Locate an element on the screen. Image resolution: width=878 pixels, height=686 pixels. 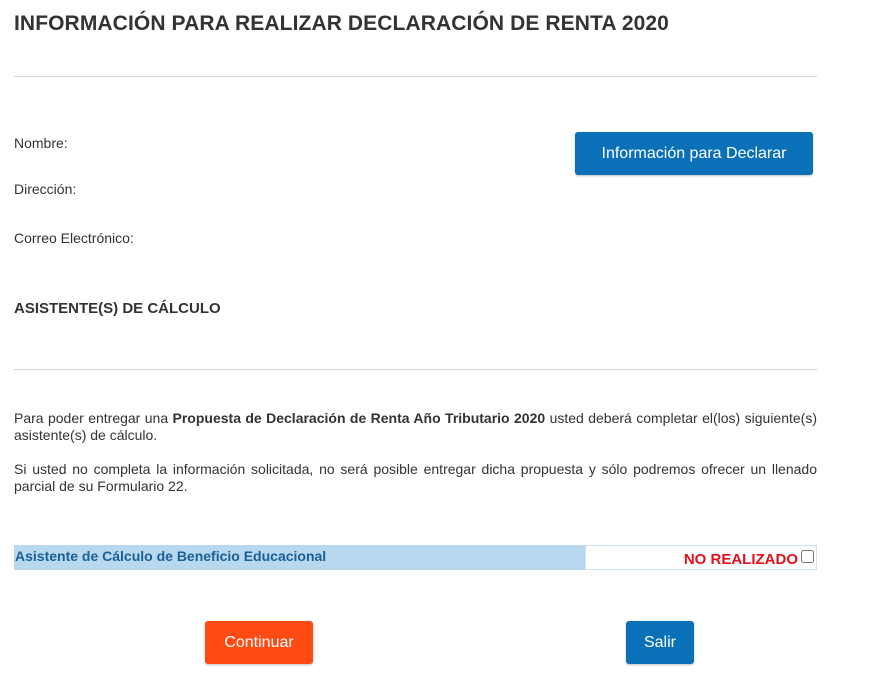
top-divider is located at coordinates (415, 76).